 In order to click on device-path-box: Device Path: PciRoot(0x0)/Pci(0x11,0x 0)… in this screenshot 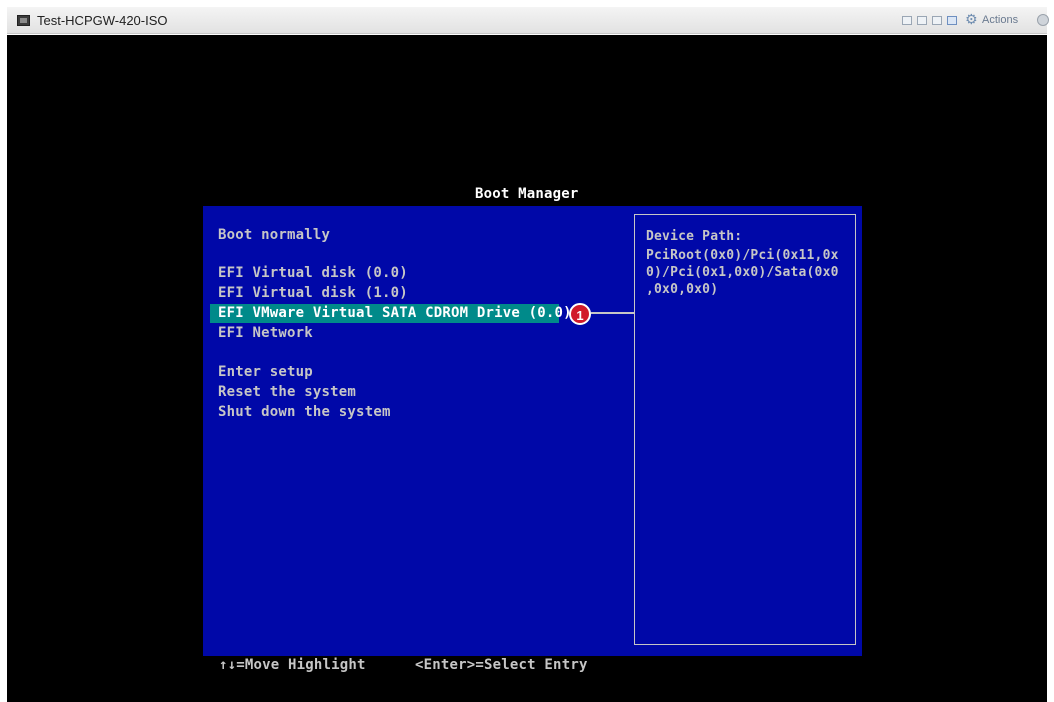, I will do `click(745, 429)`.